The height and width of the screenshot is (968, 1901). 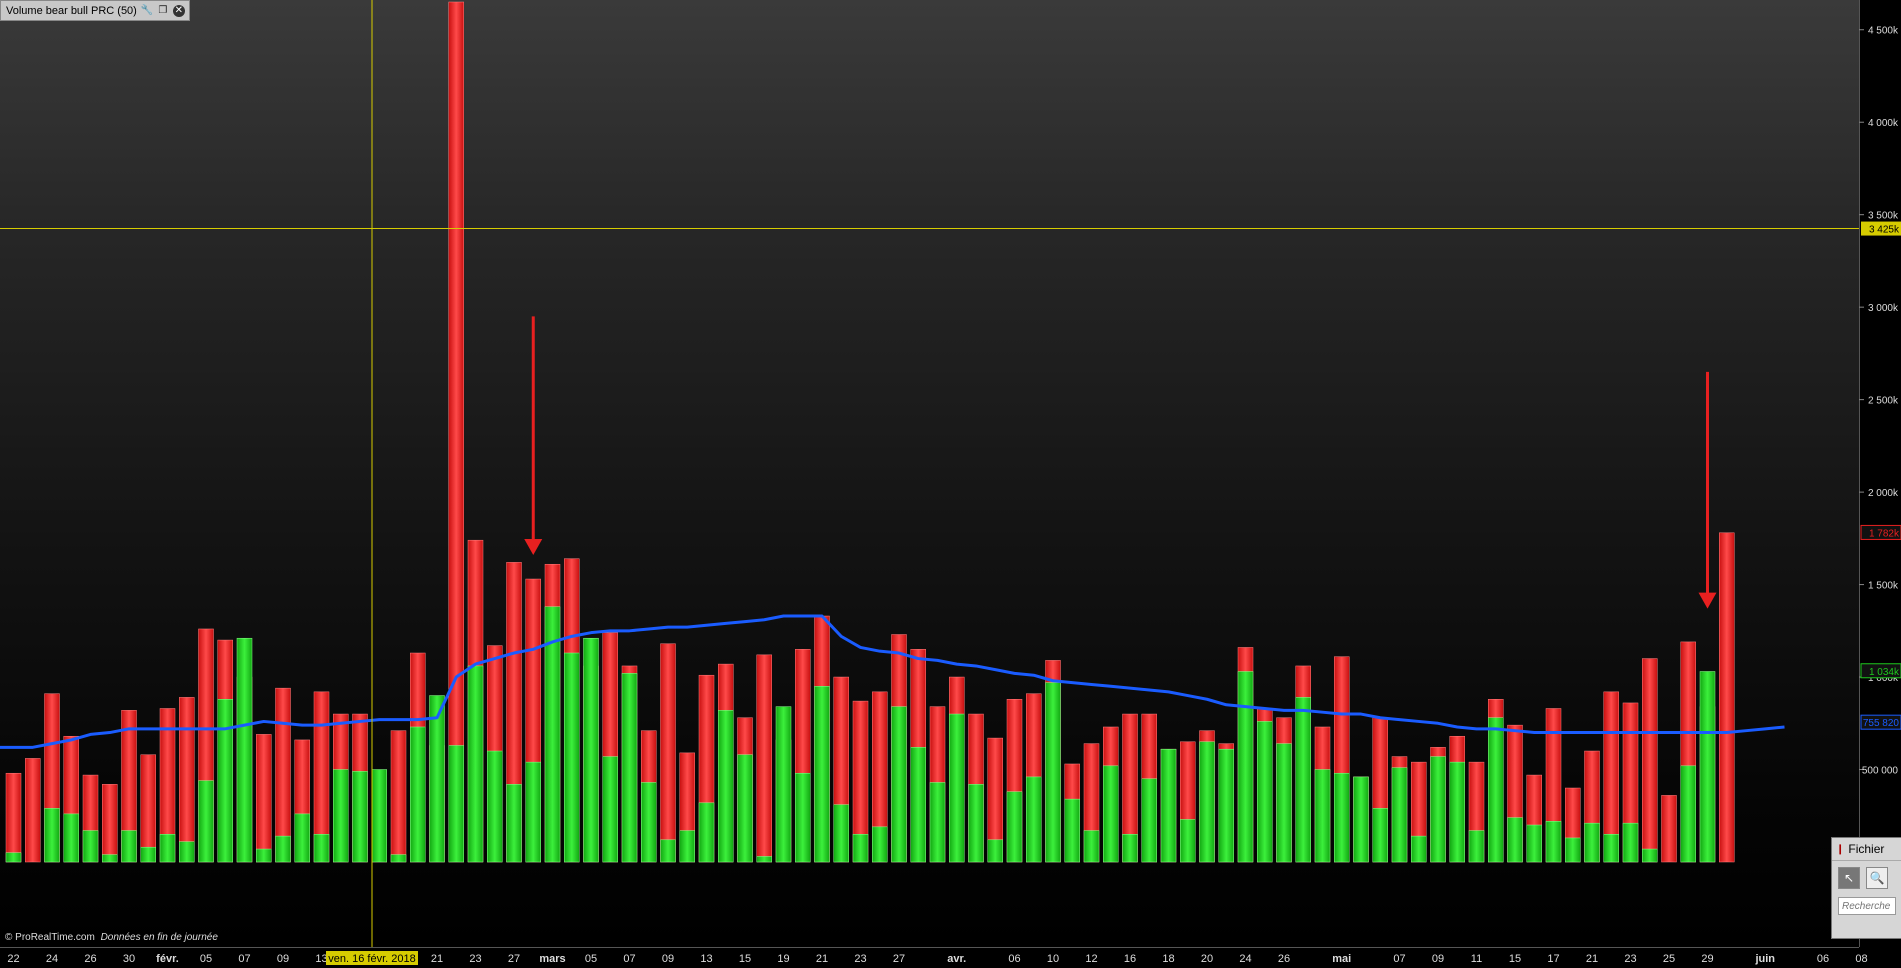 I want to click on date-axis-label: 23, so click(x=475, y=959).